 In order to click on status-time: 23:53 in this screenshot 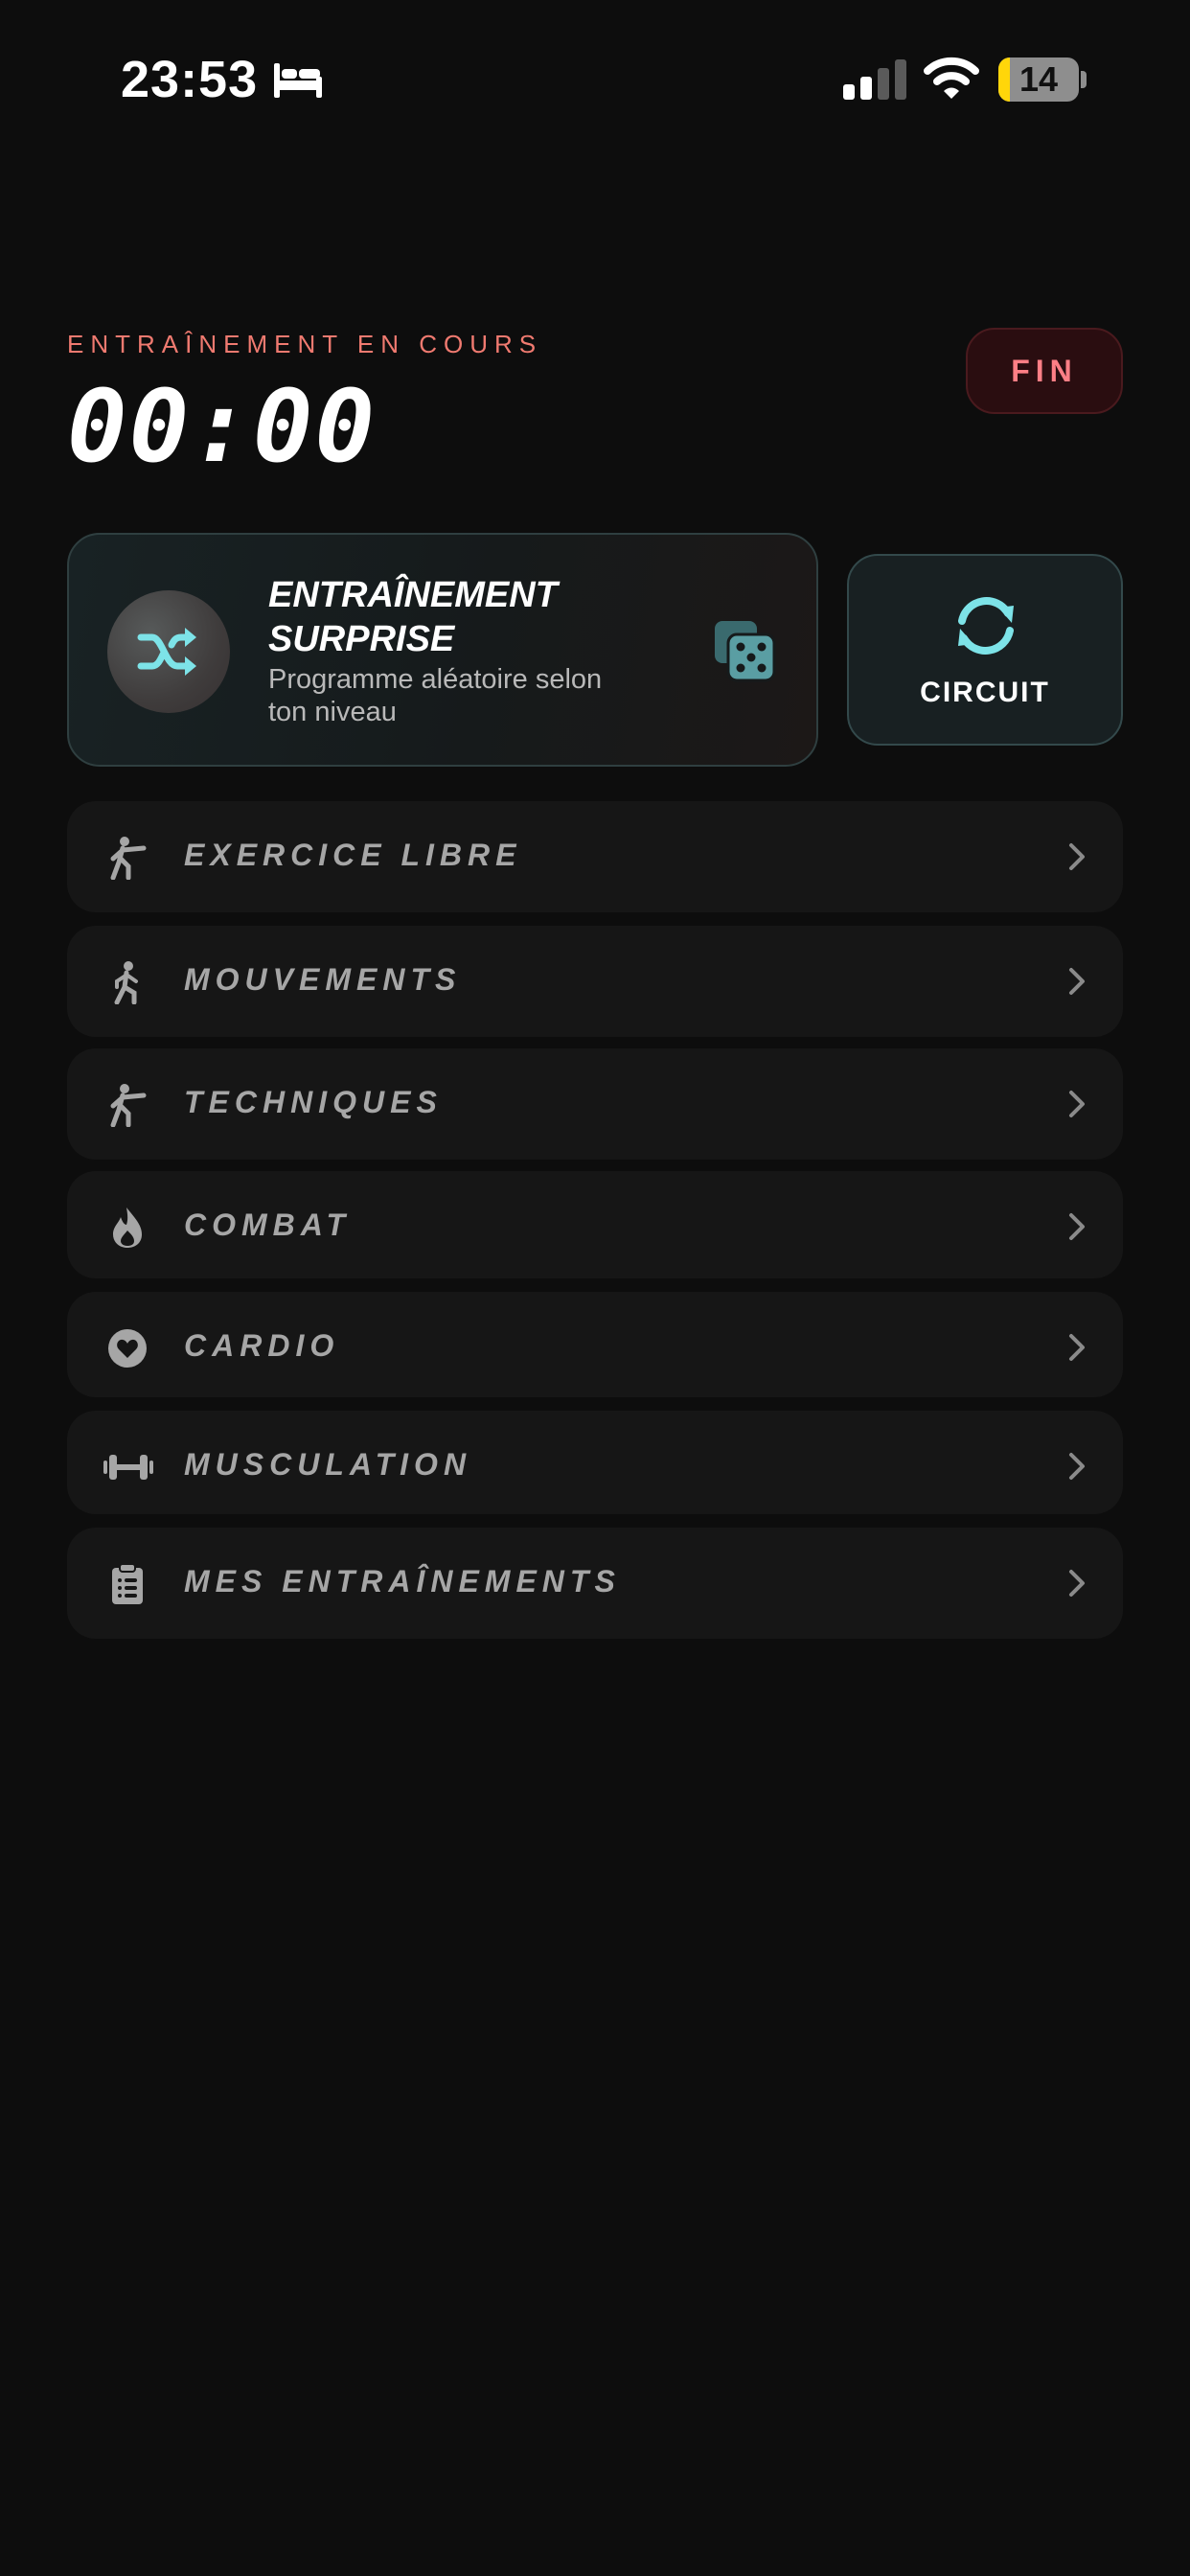, I will do `click(190, 79)`.